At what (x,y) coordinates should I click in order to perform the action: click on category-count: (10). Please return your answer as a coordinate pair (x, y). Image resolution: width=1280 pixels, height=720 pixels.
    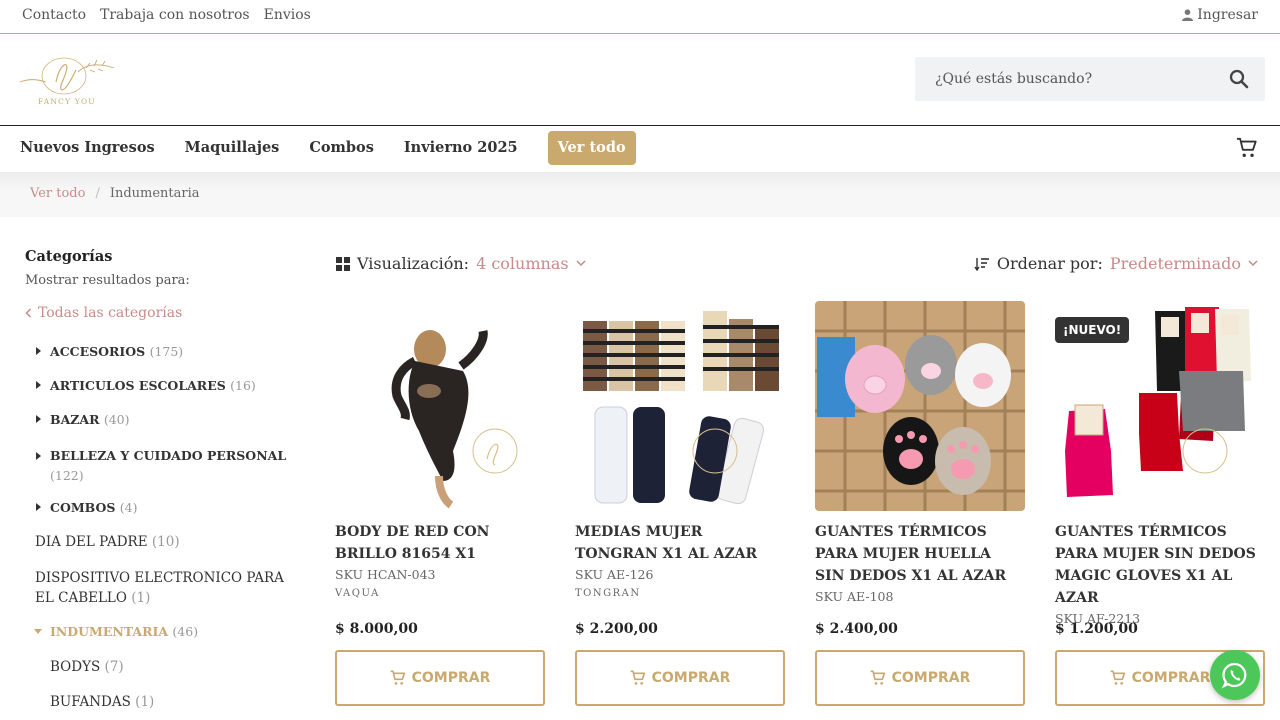
    Looking at the image, I should click on (165, 542).